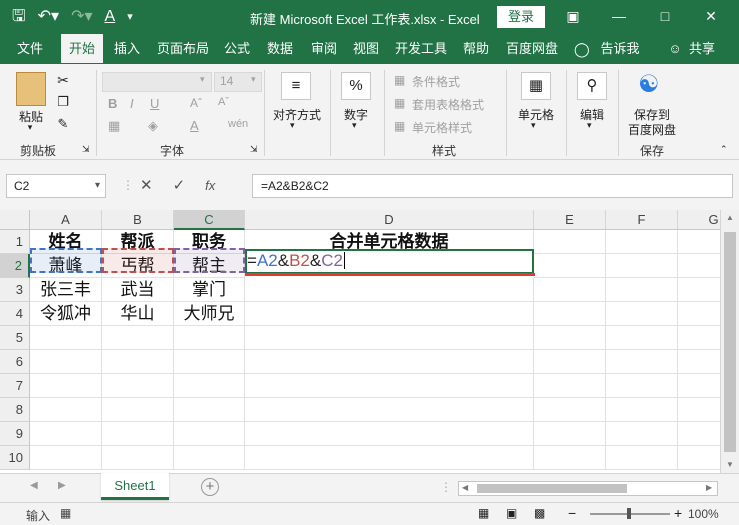 The image size is (739, 525). I want to click on cell-d8, so click(389, 410).